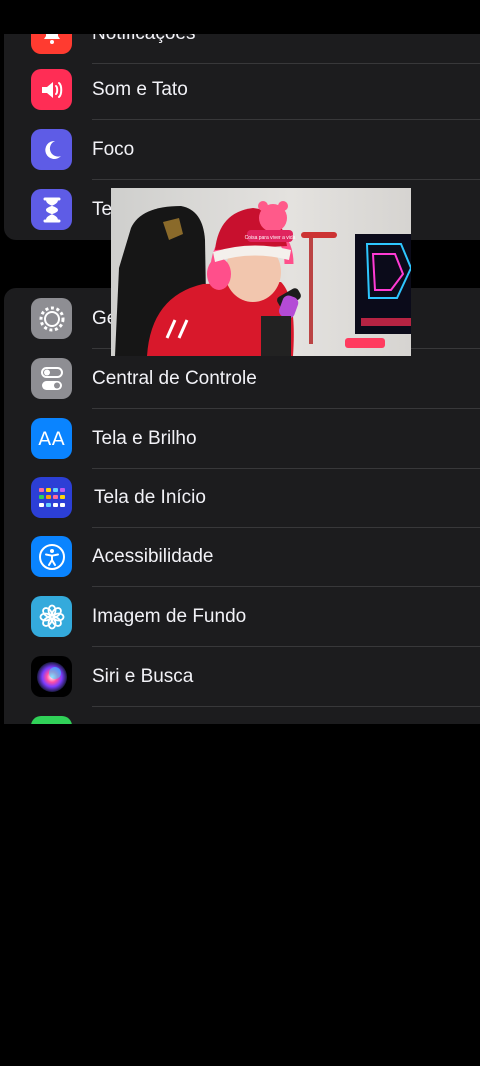 Image resolution: width=480 pixels, height=1066 pixels. What do you see at coordinates (51, 378) in the screenshot?
I see `toggles-icon` at bounding box center [51, 378].